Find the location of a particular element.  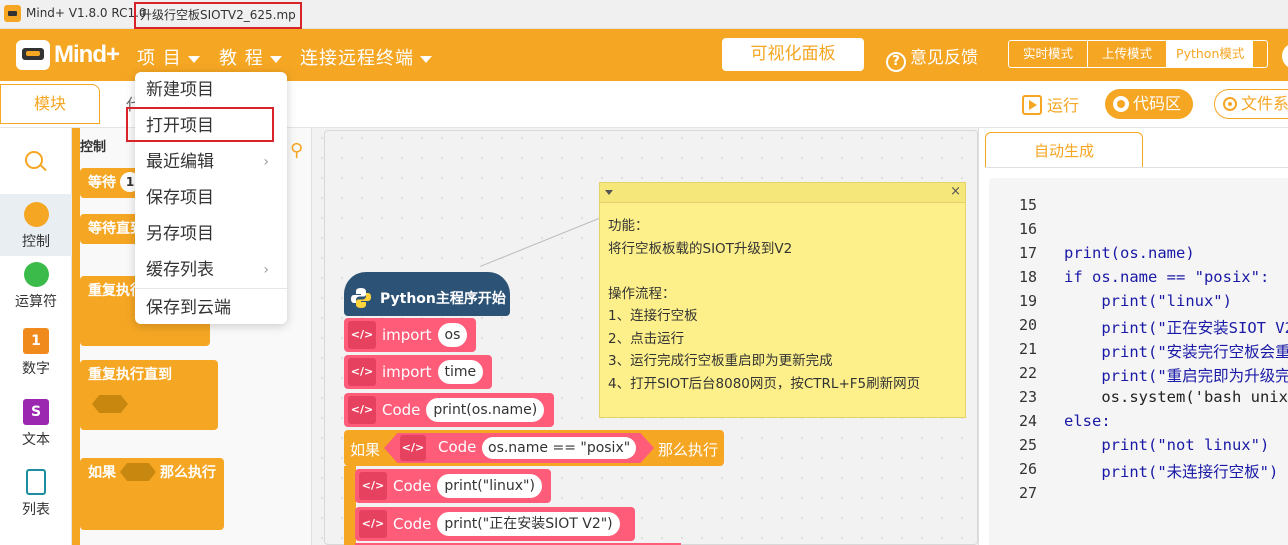

open-project-highlight is located at coordinates (200, 124).